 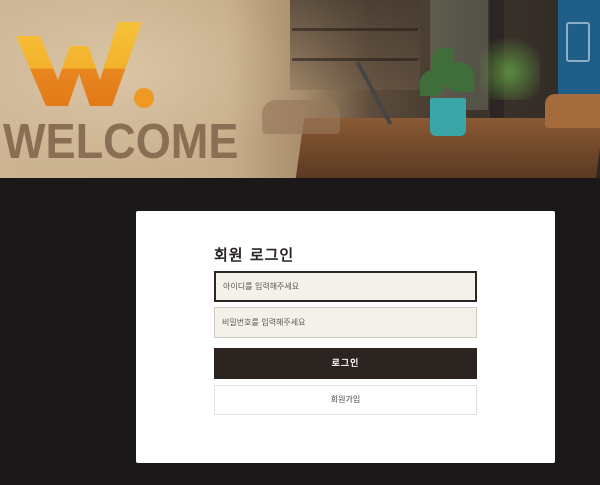 What do you see at coordinates (301, 117) in the screenshot?
I see `chair-back` at bounding box center [301, 117].